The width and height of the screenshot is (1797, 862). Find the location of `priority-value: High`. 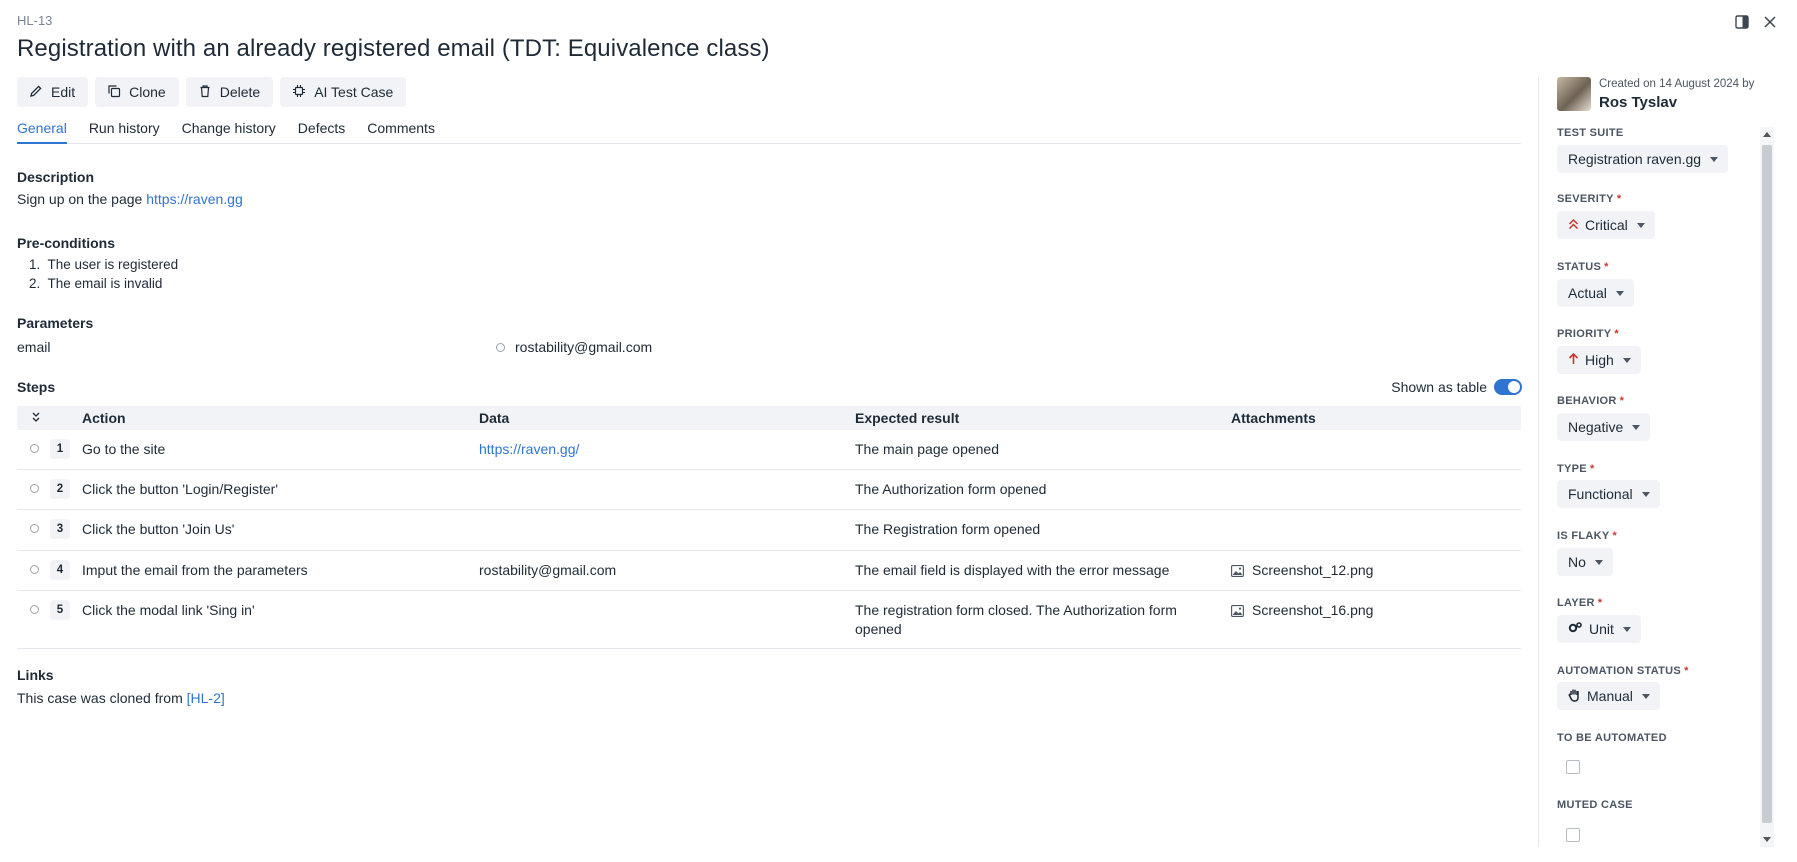

priority-value: High is located at coordinates (1599, 360).